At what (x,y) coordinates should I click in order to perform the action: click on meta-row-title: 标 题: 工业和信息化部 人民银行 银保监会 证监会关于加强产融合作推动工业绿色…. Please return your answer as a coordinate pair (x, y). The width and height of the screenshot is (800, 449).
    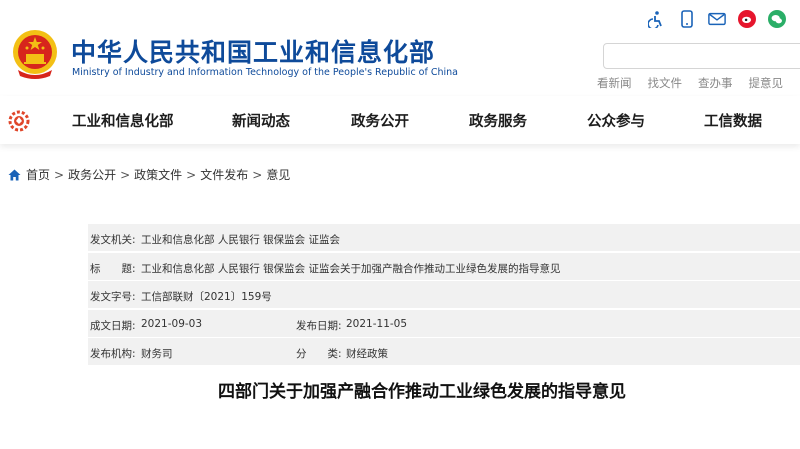
    Looking at the image, I should click on (444, 266).